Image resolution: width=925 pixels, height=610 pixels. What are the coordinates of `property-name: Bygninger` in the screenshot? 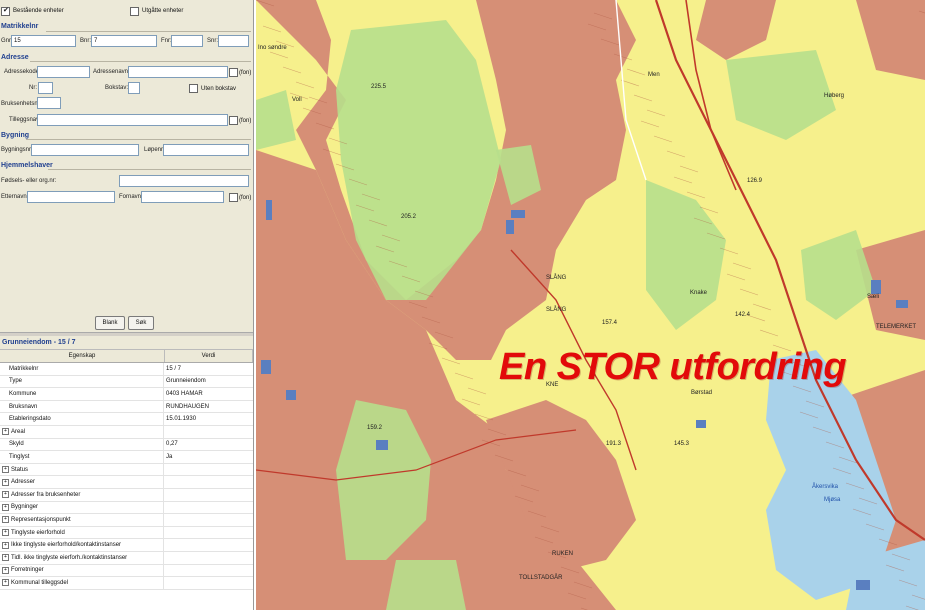 It's located at (25, 507).